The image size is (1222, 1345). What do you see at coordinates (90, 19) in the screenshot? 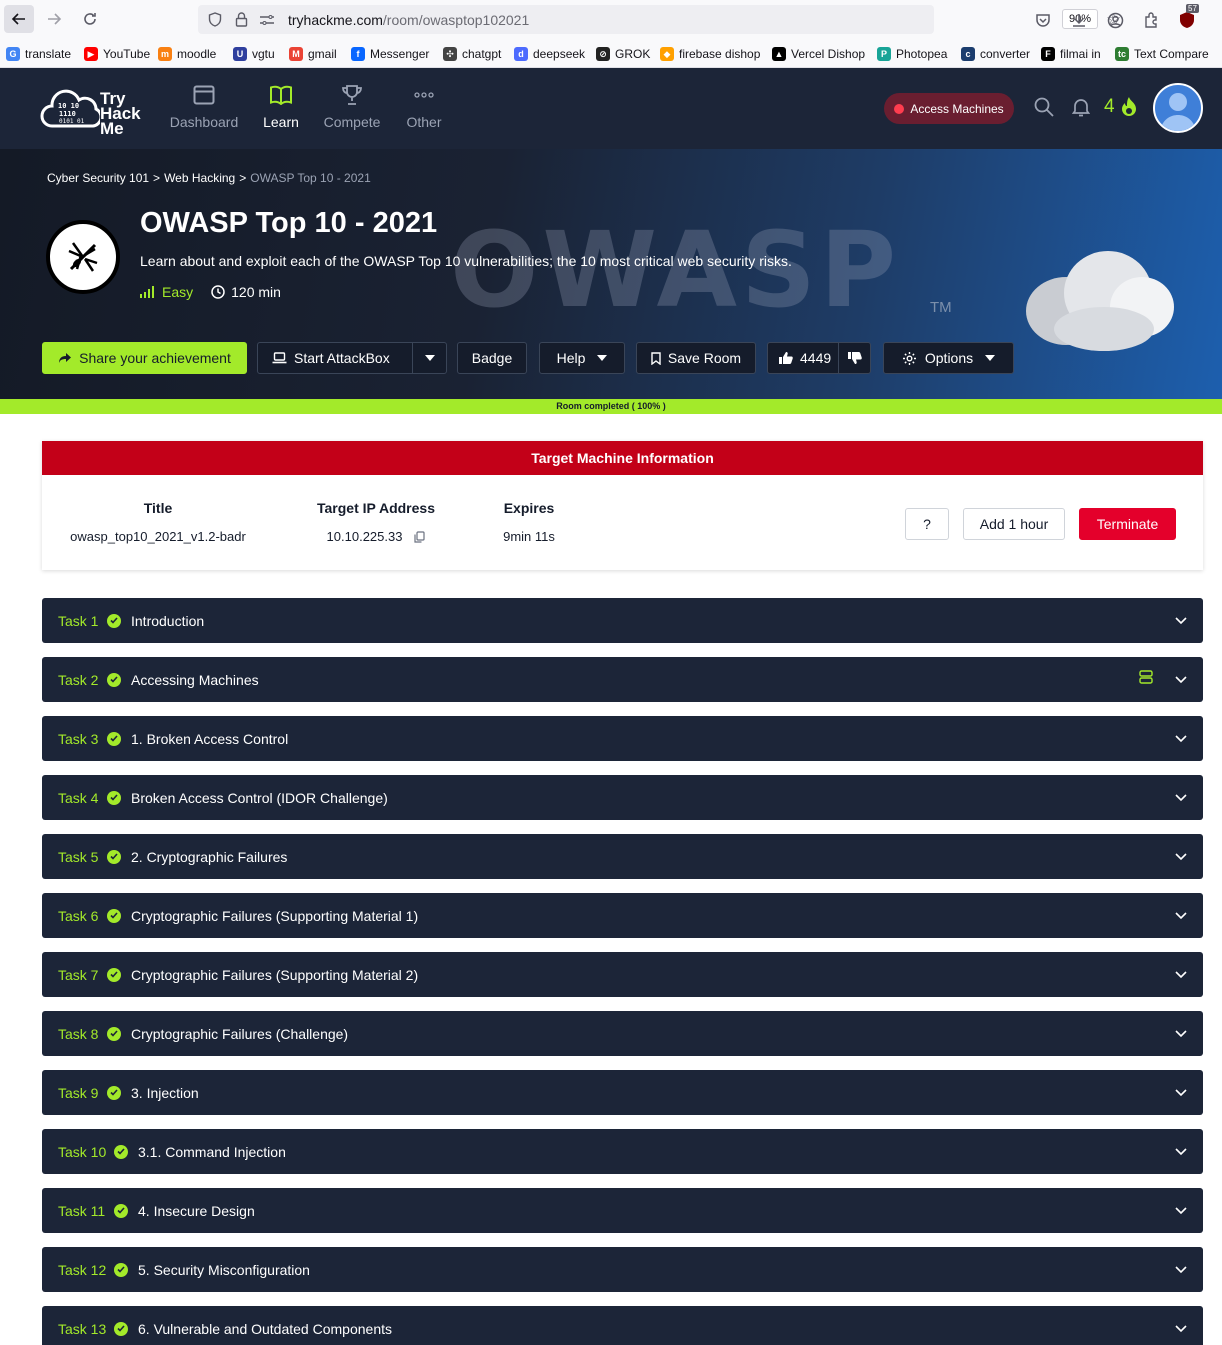
I see `reload-button` at bounding box center [90, 19].